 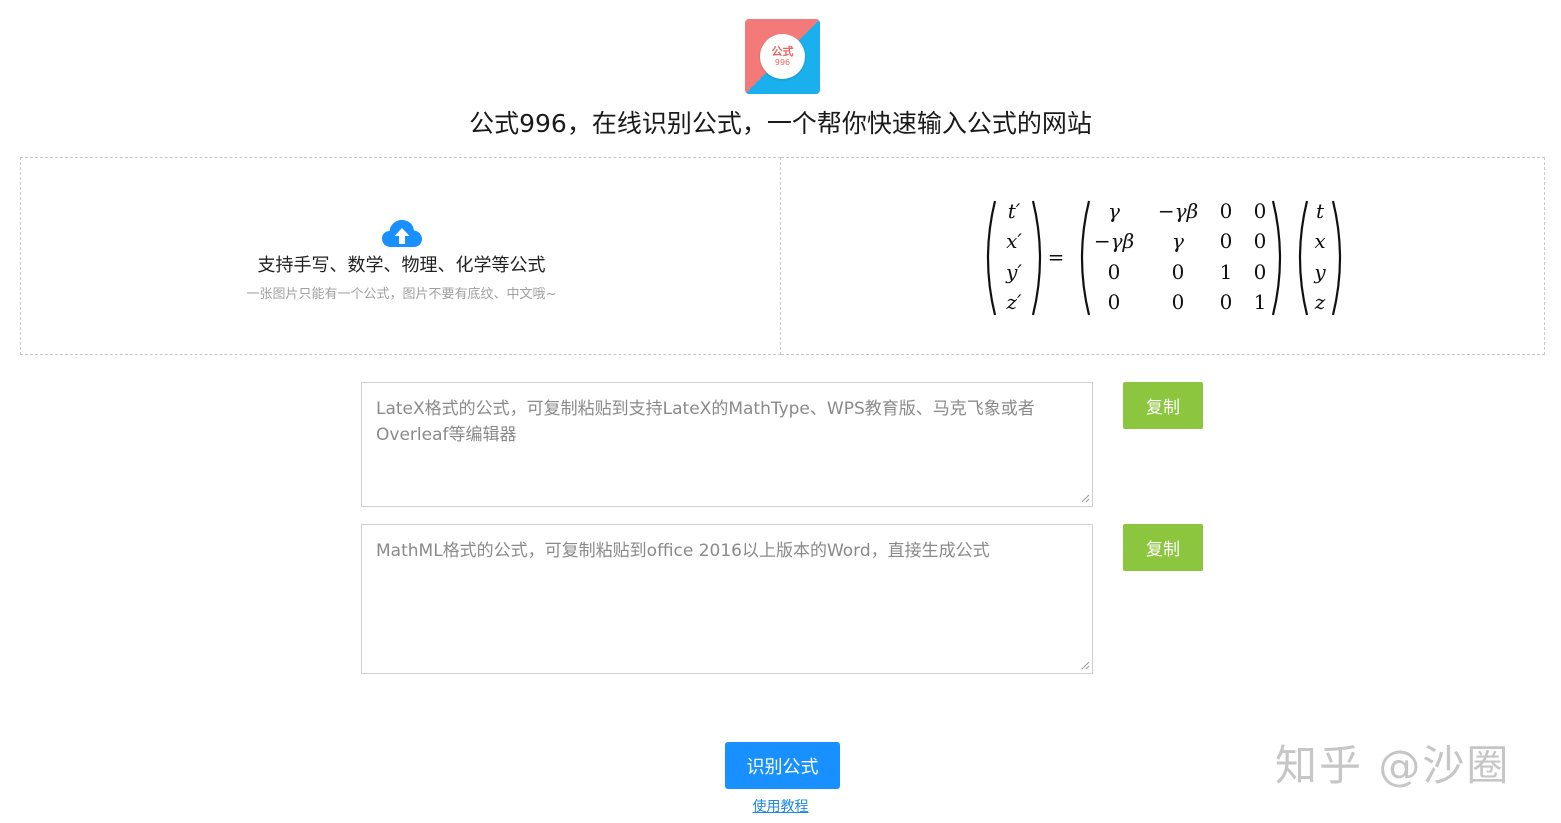 I want to click on rhs-left-paren, so click(x=1303, y=258).